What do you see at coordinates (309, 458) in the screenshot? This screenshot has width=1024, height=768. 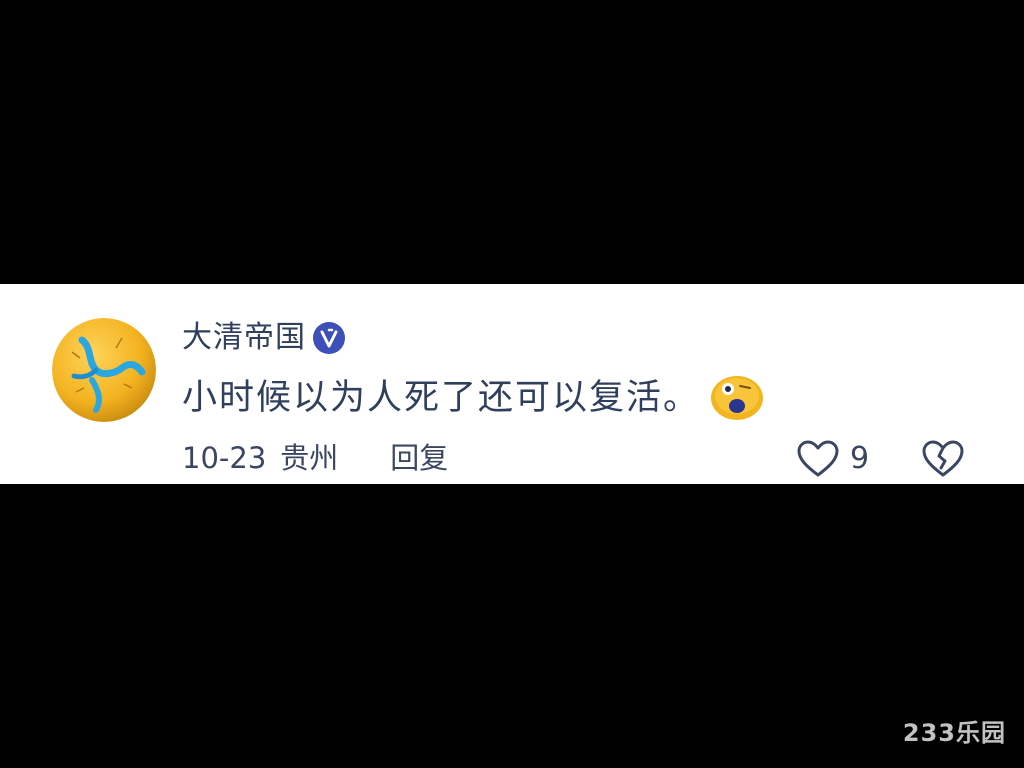 I see `comment-location: 贵州` at bounding box center [309, 458].